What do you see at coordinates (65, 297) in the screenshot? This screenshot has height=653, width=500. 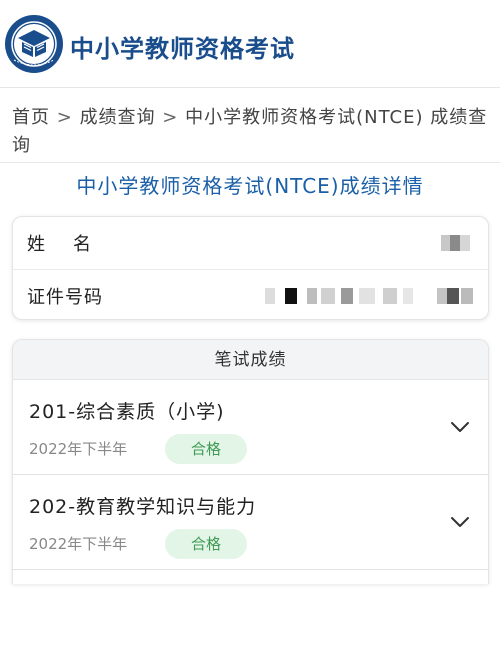 I see `id-number-label: 证件号码` at bounding box center [65, 297].